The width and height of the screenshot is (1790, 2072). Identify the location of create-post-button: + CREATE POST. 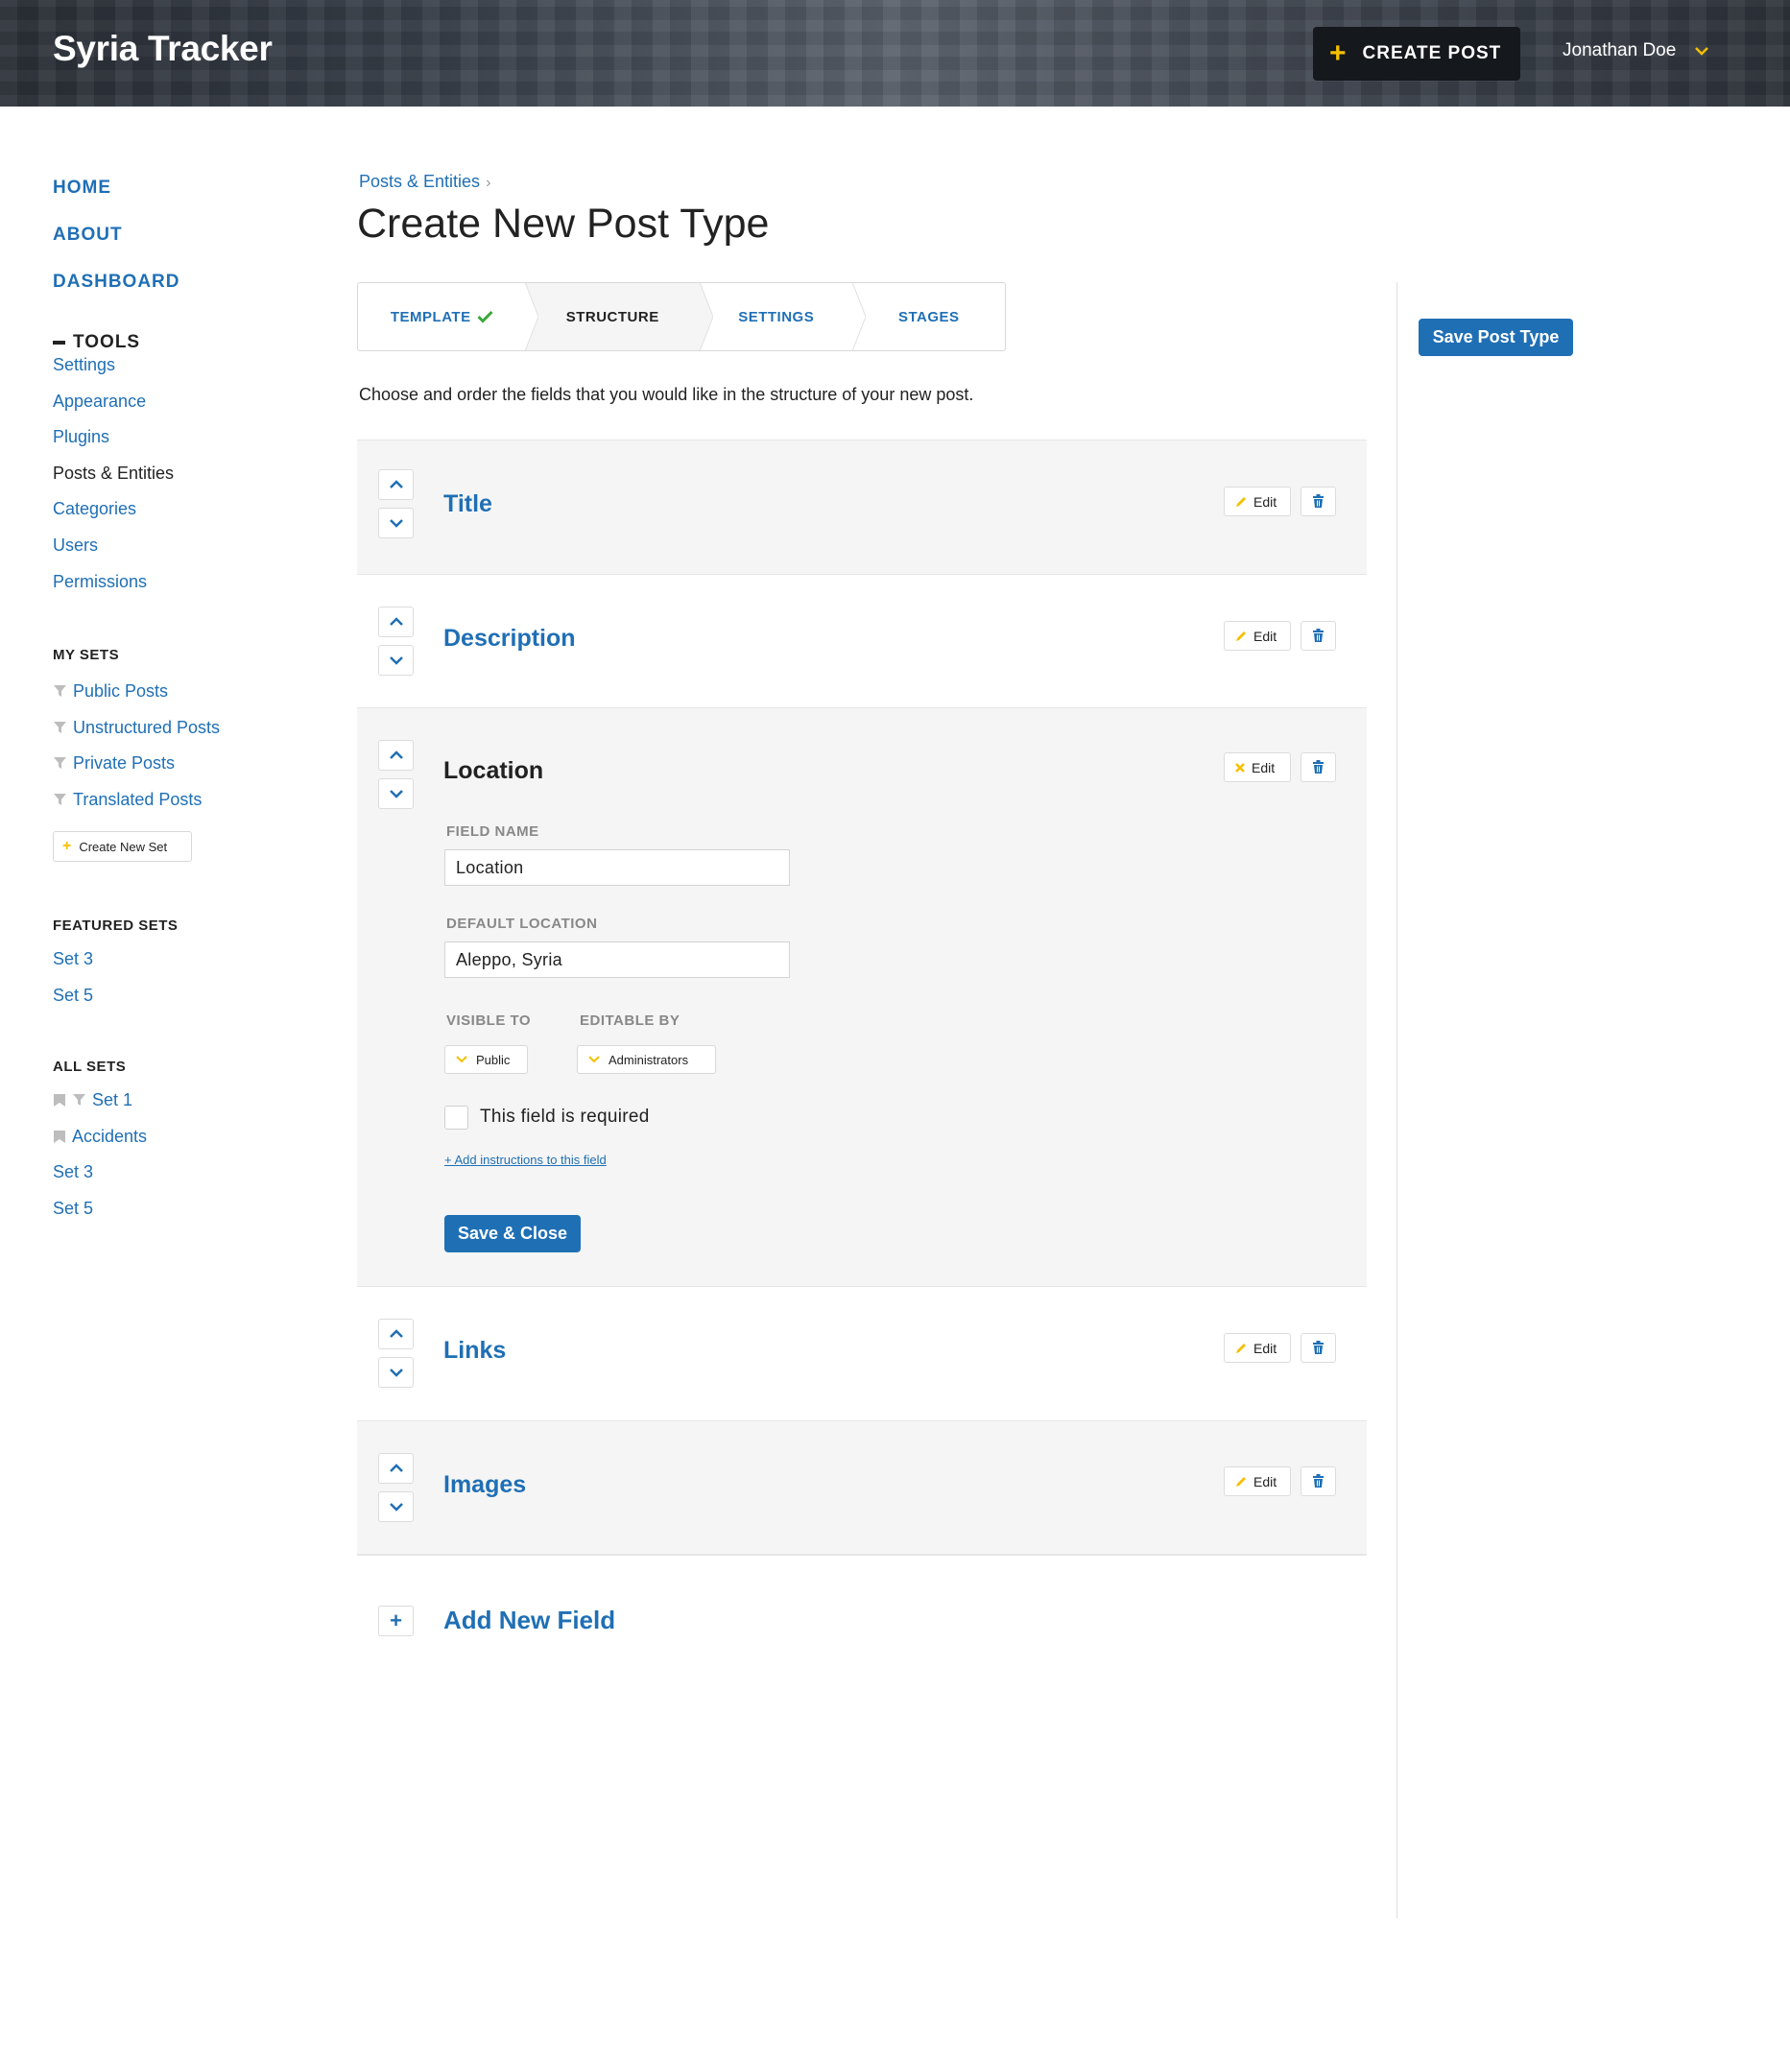
(1416, 54).